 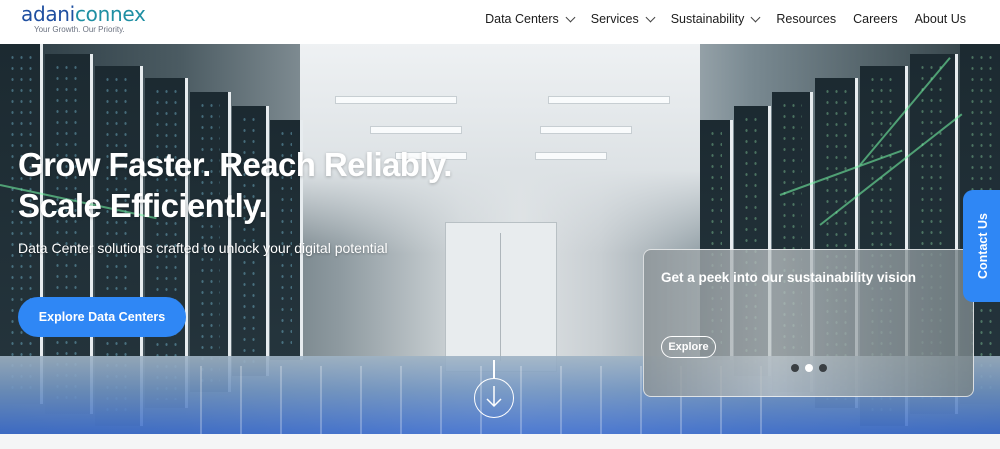 I want to click on scroll-down-button, so click(x=494, y=395).